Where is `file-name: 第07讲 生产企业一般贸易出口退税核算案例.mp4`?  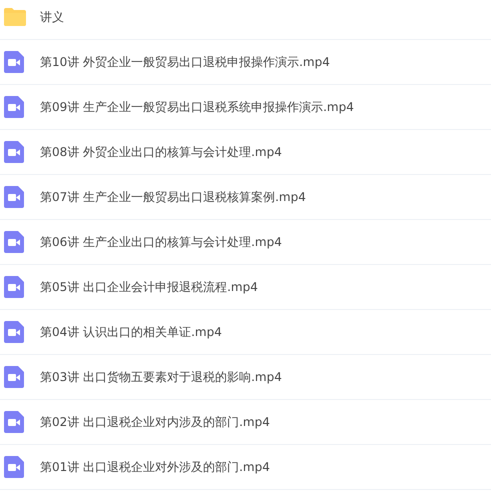
file-name: 第07讲 生产企业一般贸易出口退税核算案例.mp4 is located at coordinates (173, 197).